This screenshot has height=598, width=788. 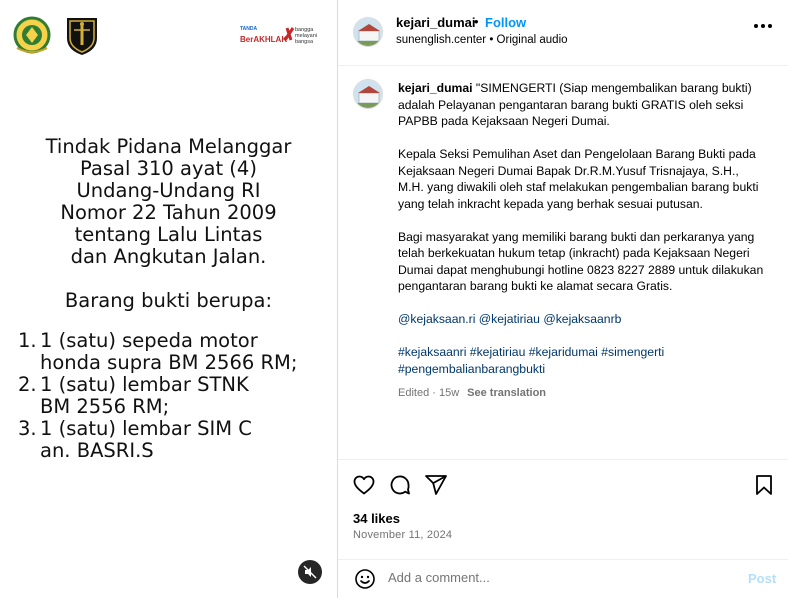 What do you see at coordinates (249, 29) in the screenshot?
I see `svg-text: TANDA` at bounding box center [249, 29].